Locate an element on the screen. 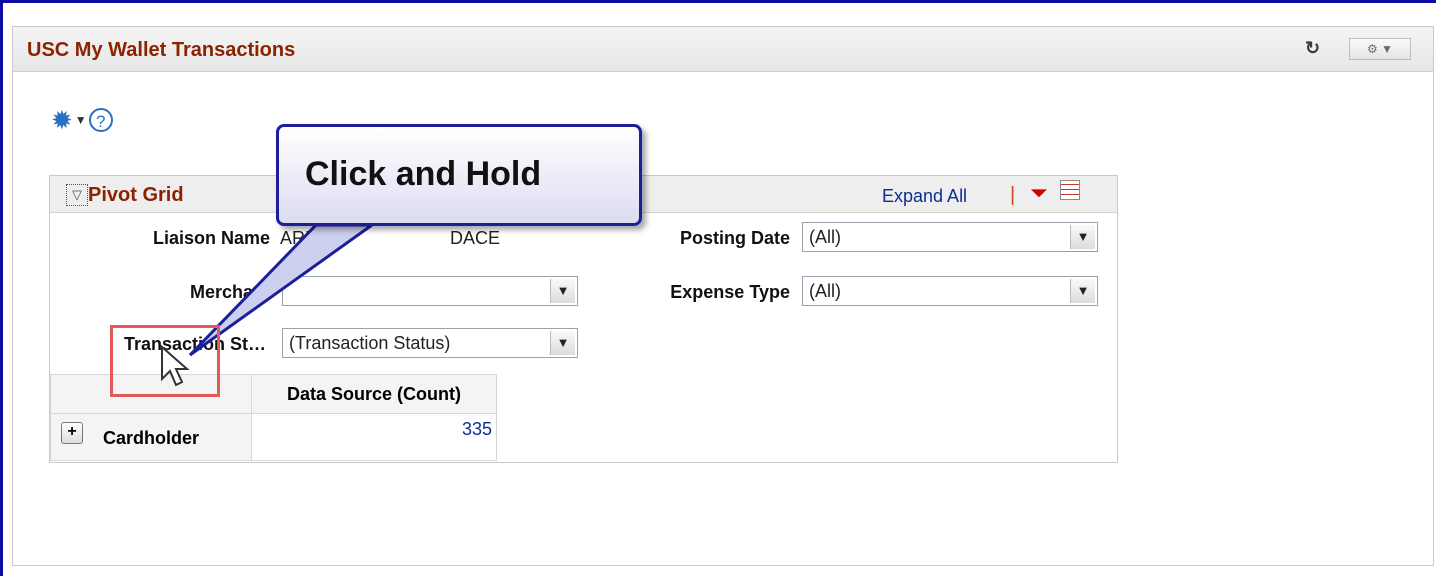  liaison-name-value-tail: DACE is located at coordinates (475, 238).